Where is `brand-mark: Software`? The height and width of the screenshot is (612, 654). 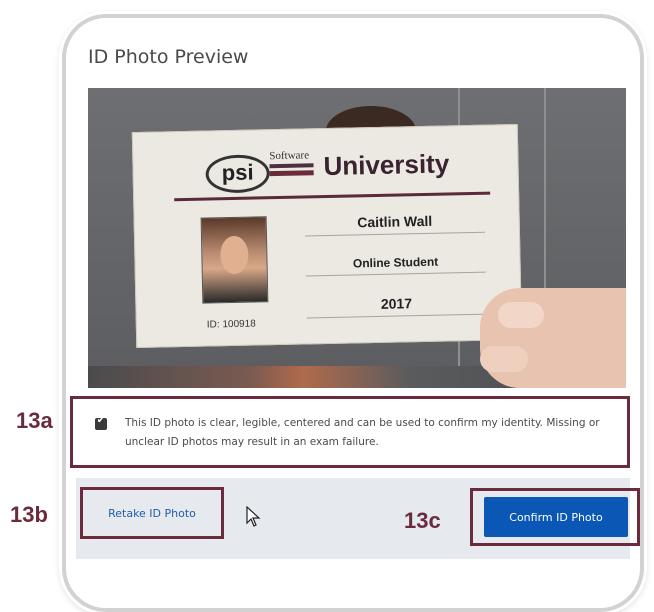
brand-mark: Software is located at coordinates (291, 163).